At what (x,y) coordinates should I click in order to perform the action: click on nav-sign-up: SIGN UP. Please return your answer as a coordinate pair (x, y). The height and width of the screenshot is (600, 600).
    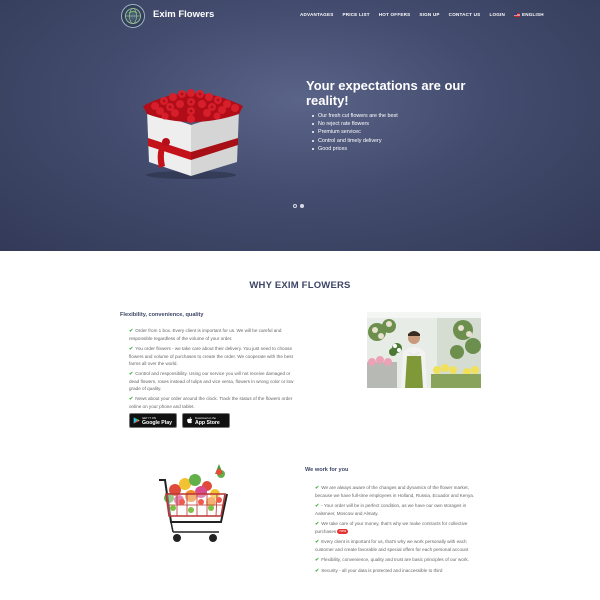
    Looking at the image, I should click on (429, 14).